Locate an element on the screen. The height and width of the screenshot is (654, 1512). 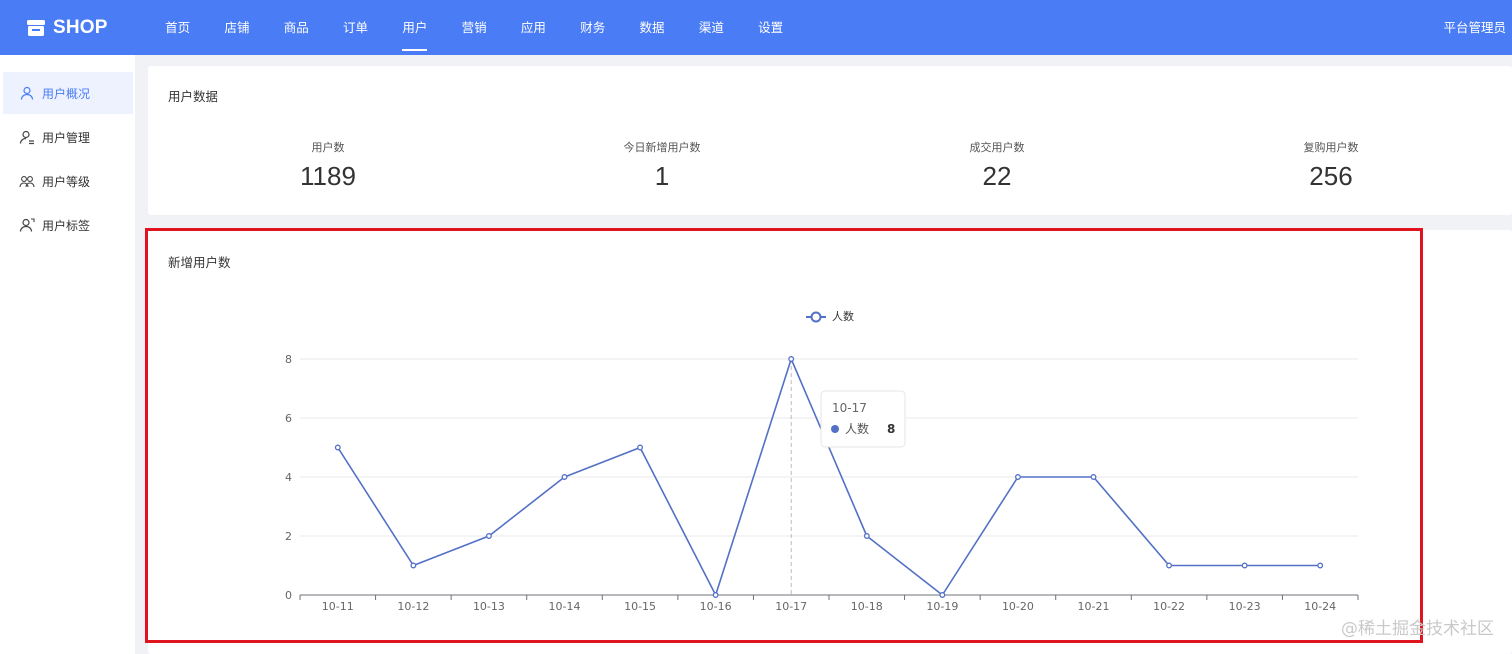
y-tick-label: 2 is located at coordinates (288, 536).